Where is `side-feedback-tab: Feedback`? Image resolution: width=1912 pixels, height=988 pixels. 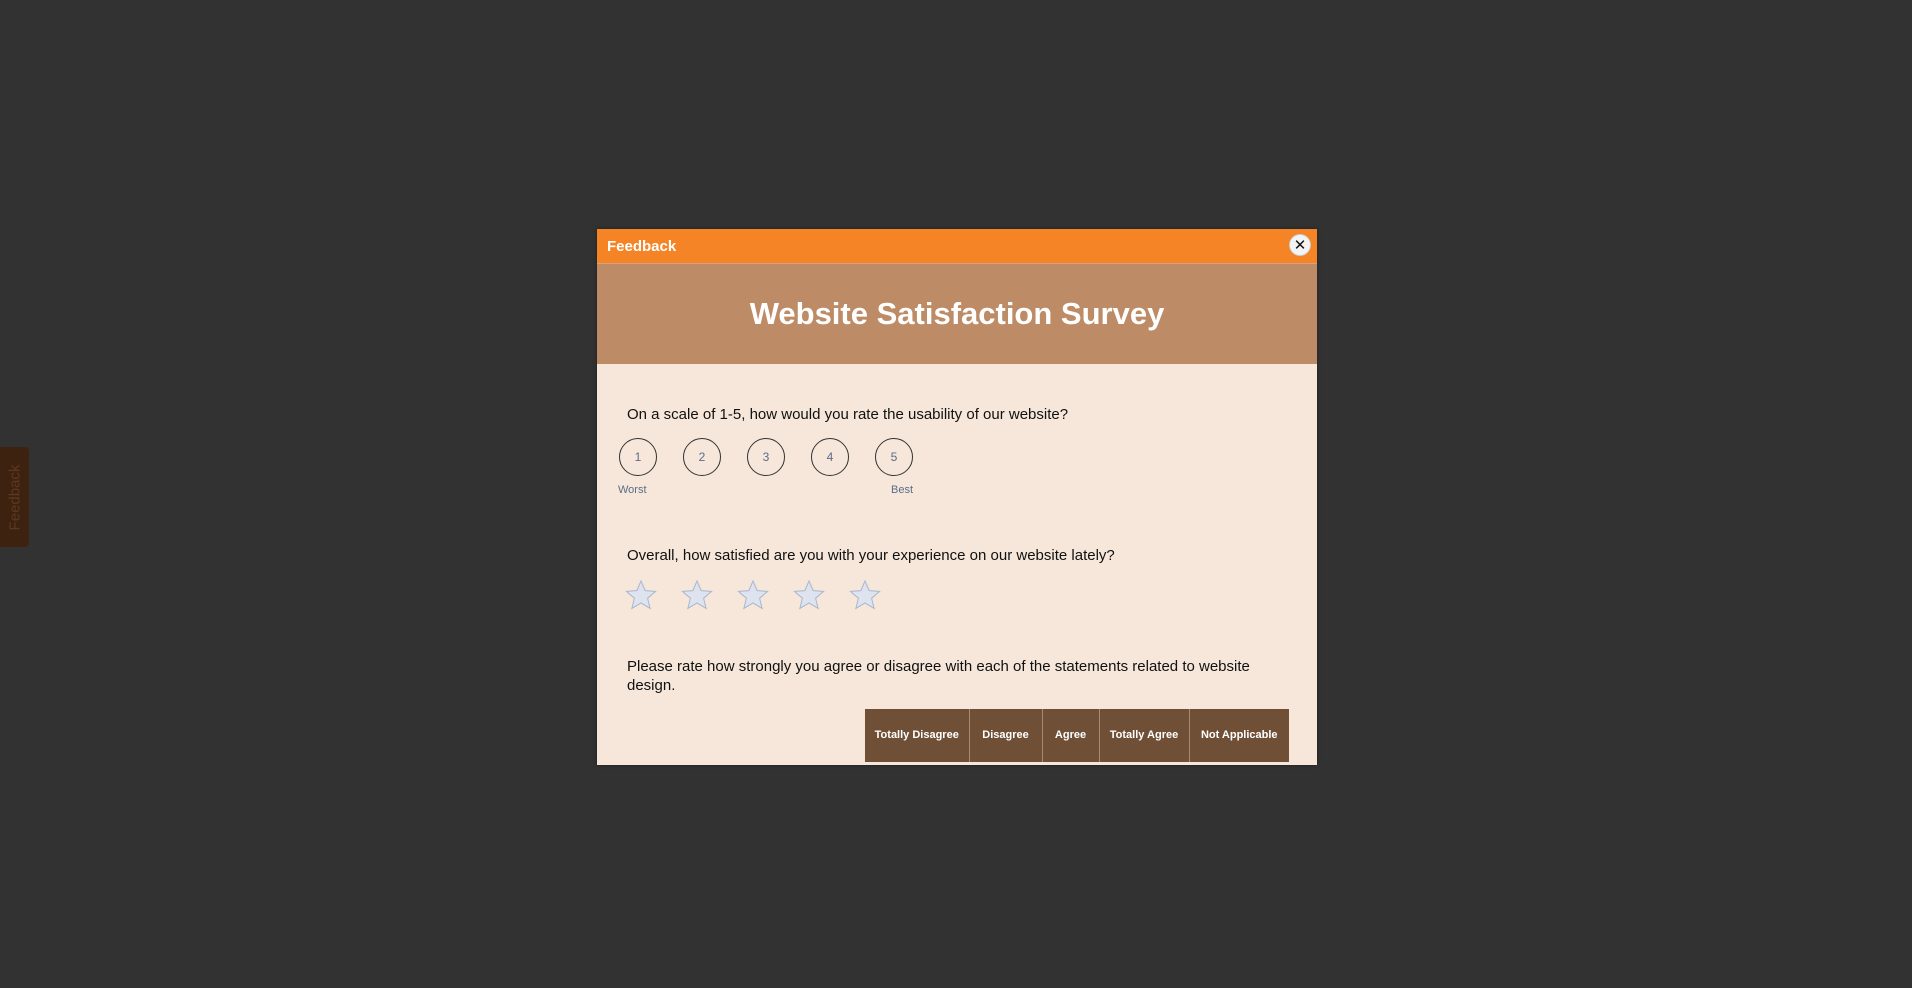
side-feedback-tab: Feedback is located at coordinates (14, 497).